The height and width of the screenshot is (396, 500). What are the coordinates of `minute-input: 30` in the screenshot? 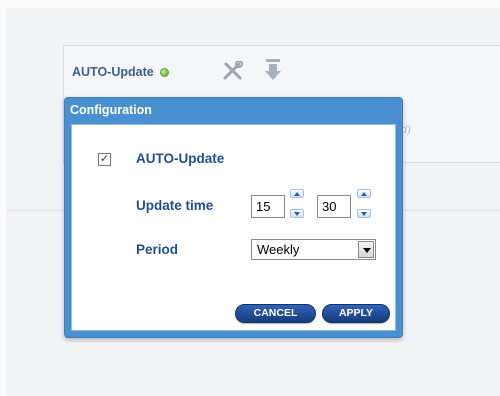 It's located at (334, 206).